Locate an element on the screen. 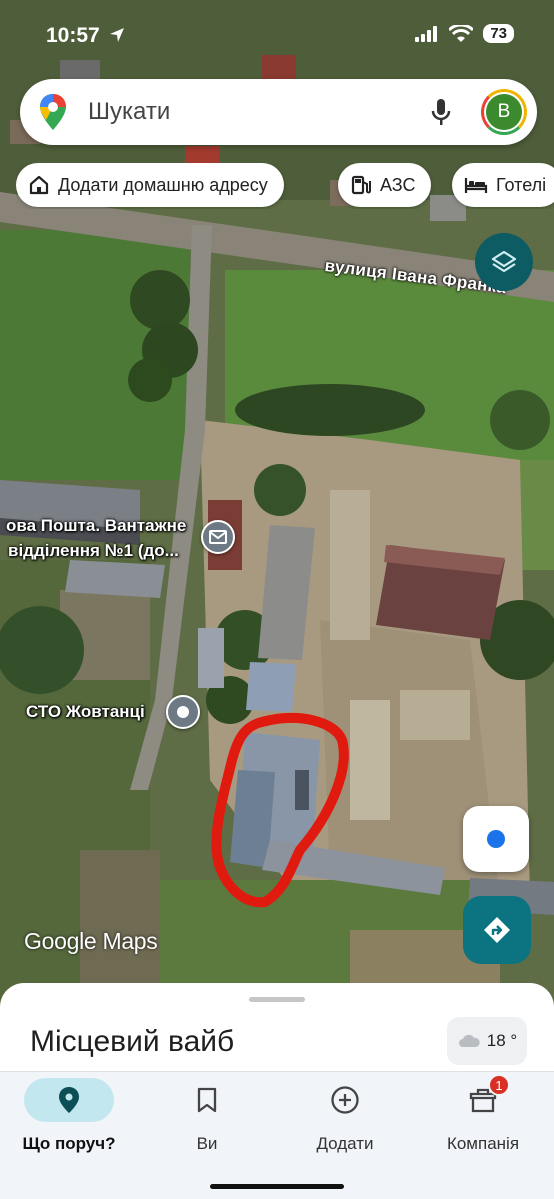  post-office-pin is located at coordinates (218, 537).